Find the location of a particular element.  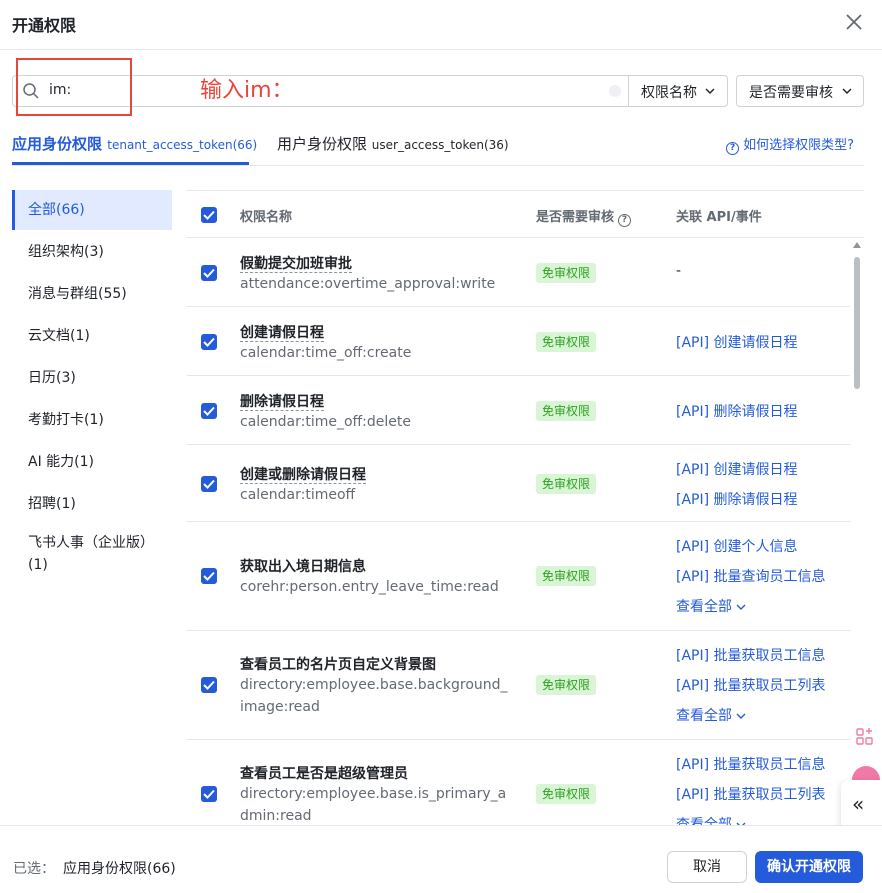

permission-code: attendance:overtime_approval:write is located at coordinates (368, 284).